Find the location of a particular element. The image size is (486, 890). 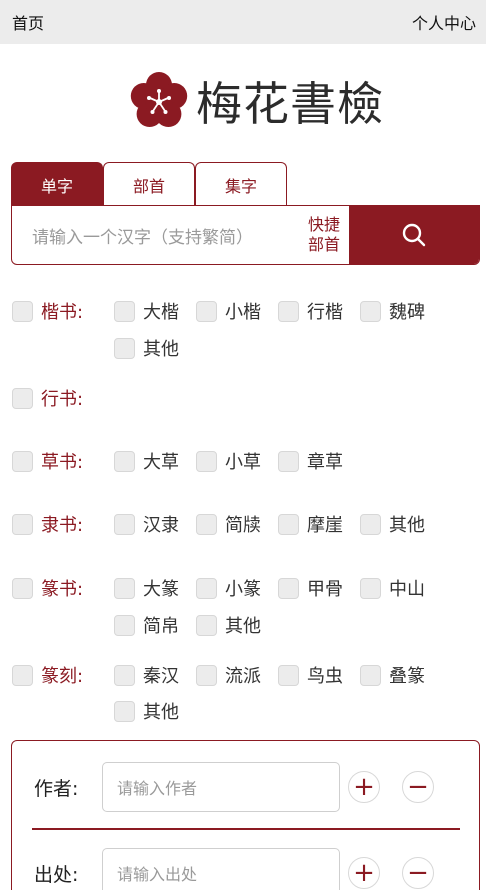

option-item: 大草 is located at coordinates (146, 461).